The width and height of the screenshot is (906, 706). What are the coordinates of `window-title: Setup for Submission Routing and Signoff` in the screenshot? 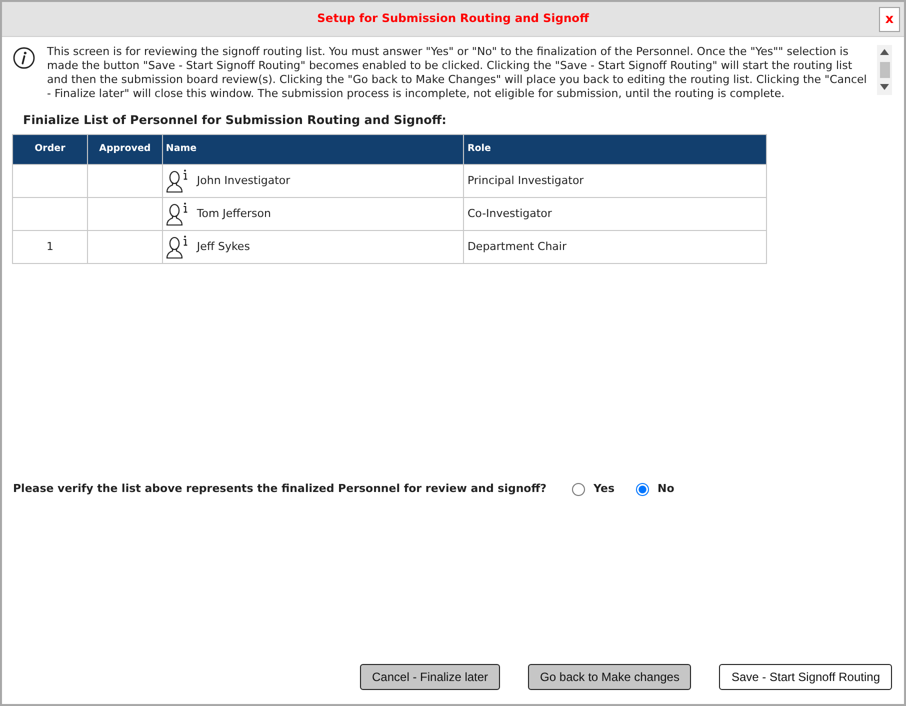 It's located at (453, 19).